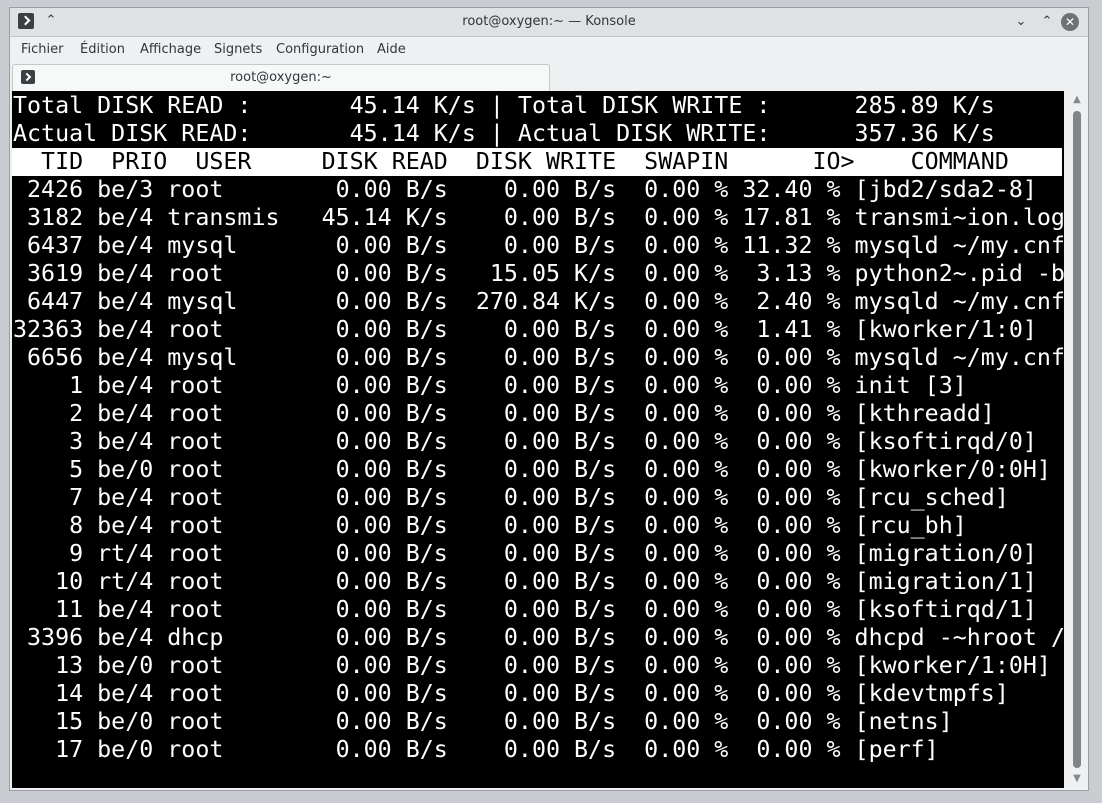  What do you see at coordinates (1077, 779) in the screenshot?
I see `scroll-down-arrow-icon: ▼` at bounding box center [1077, 779].